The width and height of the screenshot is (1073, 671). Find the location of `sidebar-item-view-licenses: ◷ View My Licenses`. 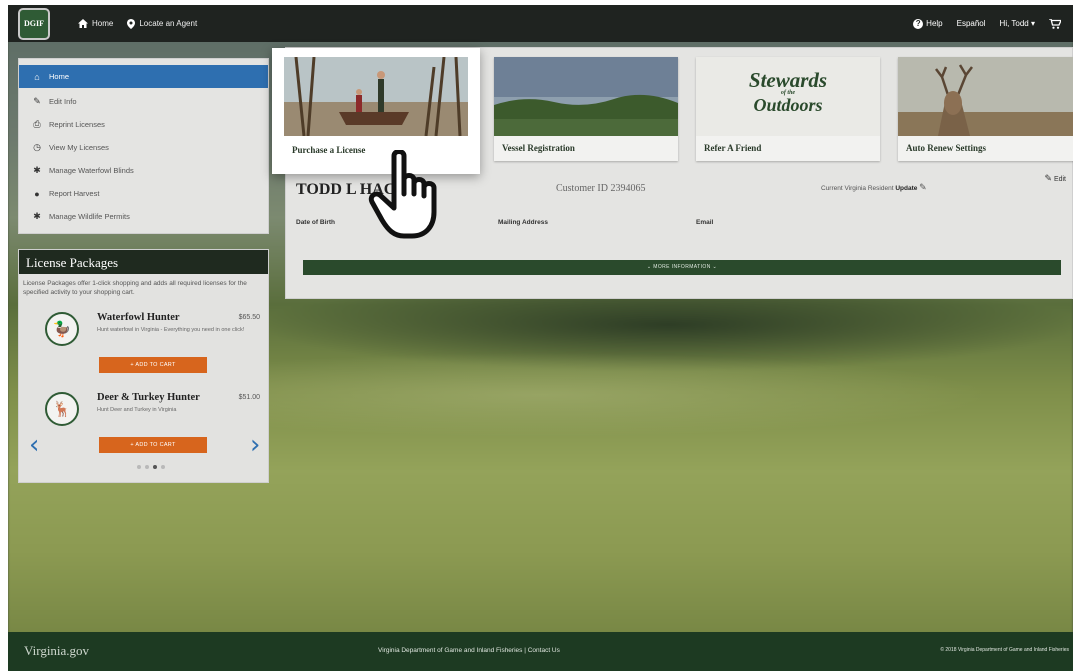

sidebar-item-view-licenses: ◷ View My Licenses is located at coordinates (143, 147).